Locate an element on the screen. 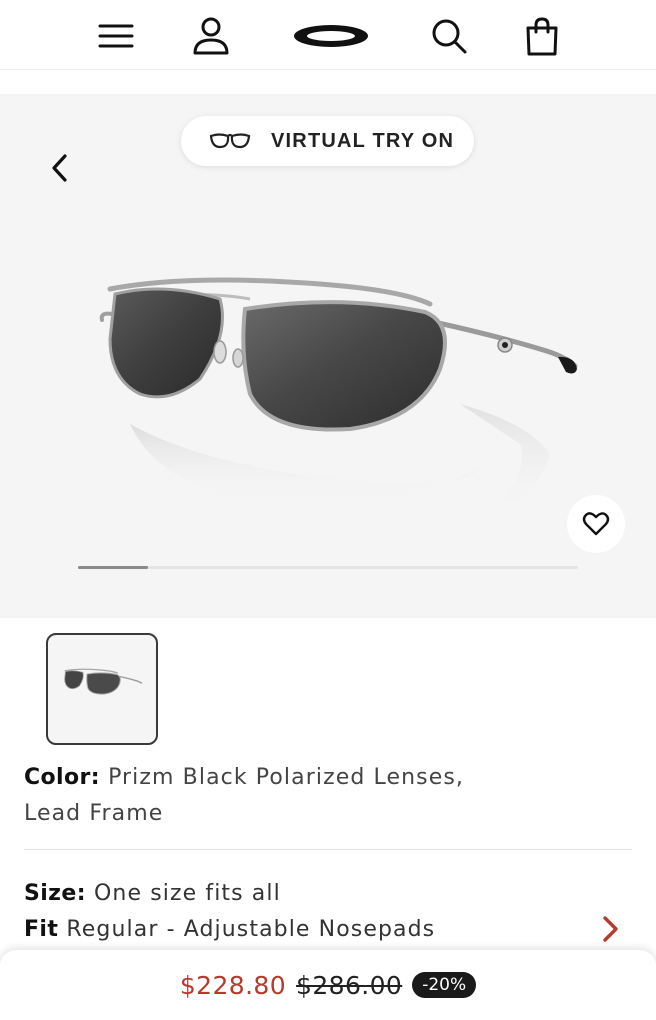 Image resolution: width=656 pixels, height=1020 pixels. user-icon is located at coordinates (211, 36).